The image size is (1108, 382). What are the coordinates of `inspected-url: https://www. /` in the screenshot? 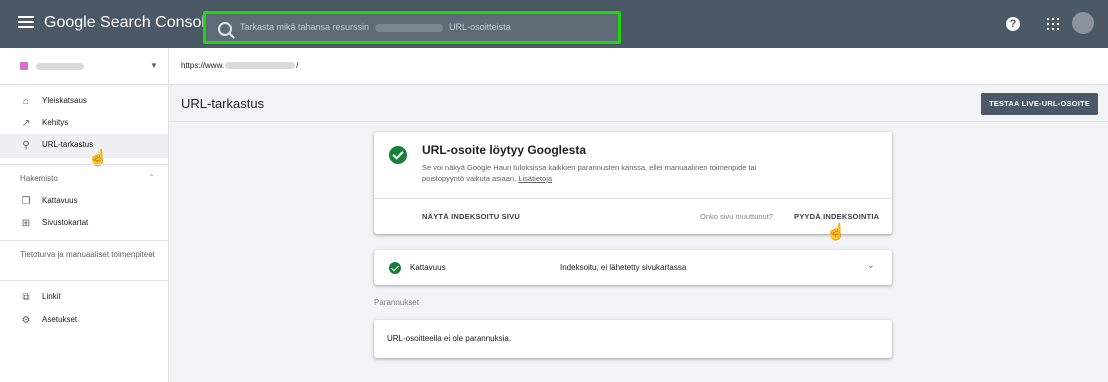 It's located at (240, 65).